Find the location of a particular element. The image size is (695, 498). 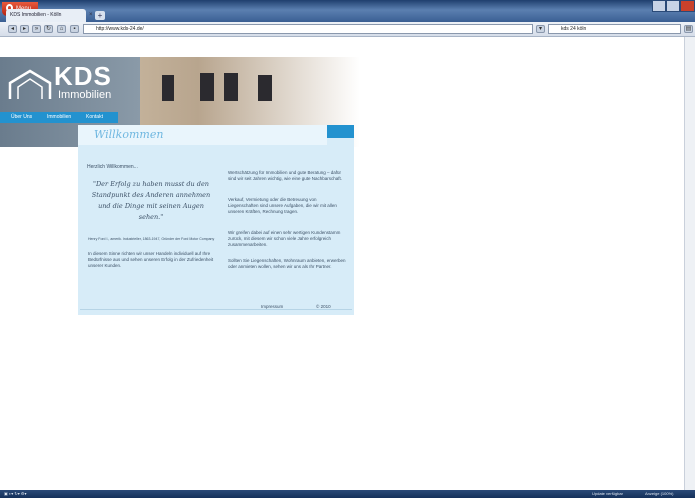

vertical-scrollbar is located at coordinates (689, 263).